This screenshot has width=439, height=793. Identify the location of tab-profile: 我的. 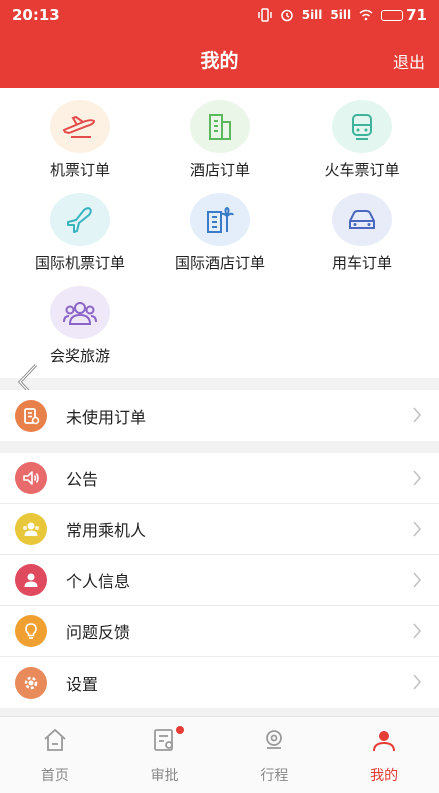
(384, 755).